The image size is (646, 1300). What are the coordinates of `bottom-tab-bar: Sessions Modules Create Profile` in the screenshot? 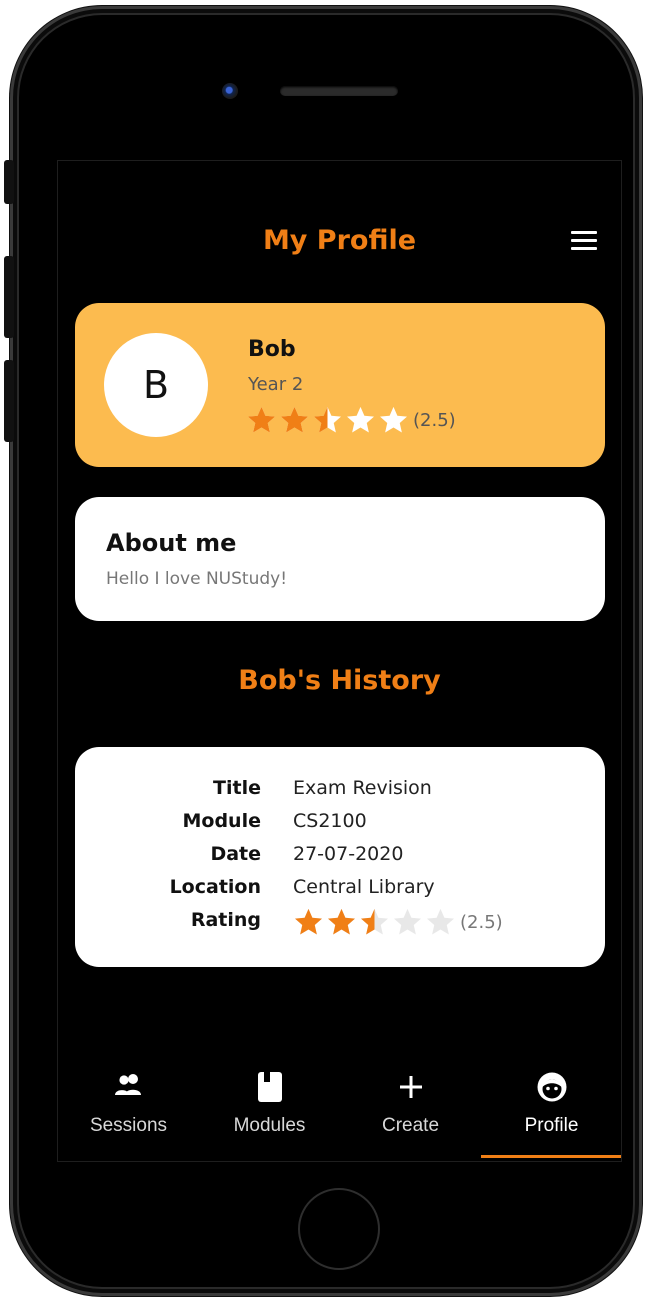 It's located at (339, 1111).